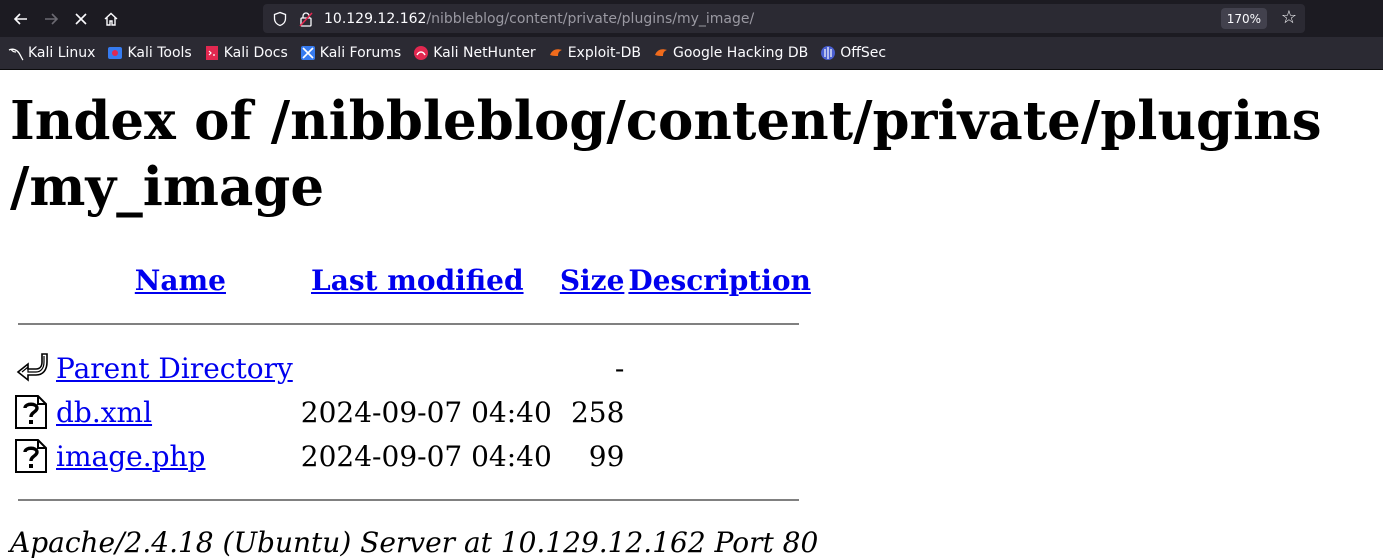 The image size is (1383, 559). I want to click on row-name-cell: Parent Directory, so click(174, 368).